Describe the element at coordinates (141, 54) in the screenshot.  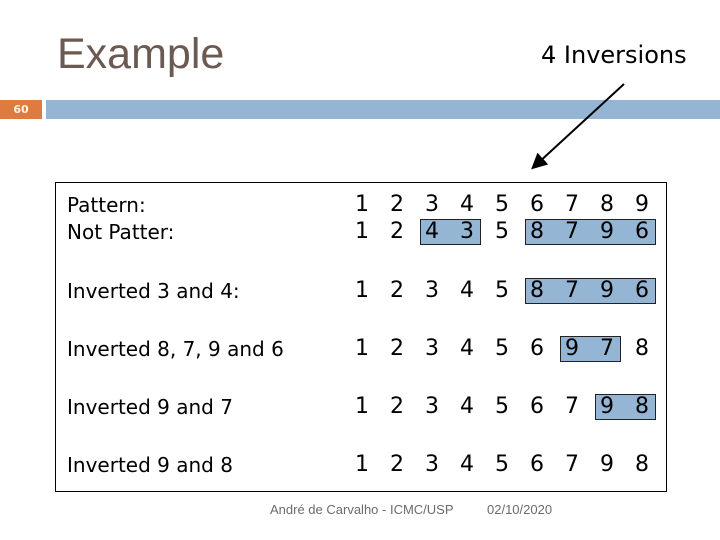
I see `slide-title: Example` at that location.